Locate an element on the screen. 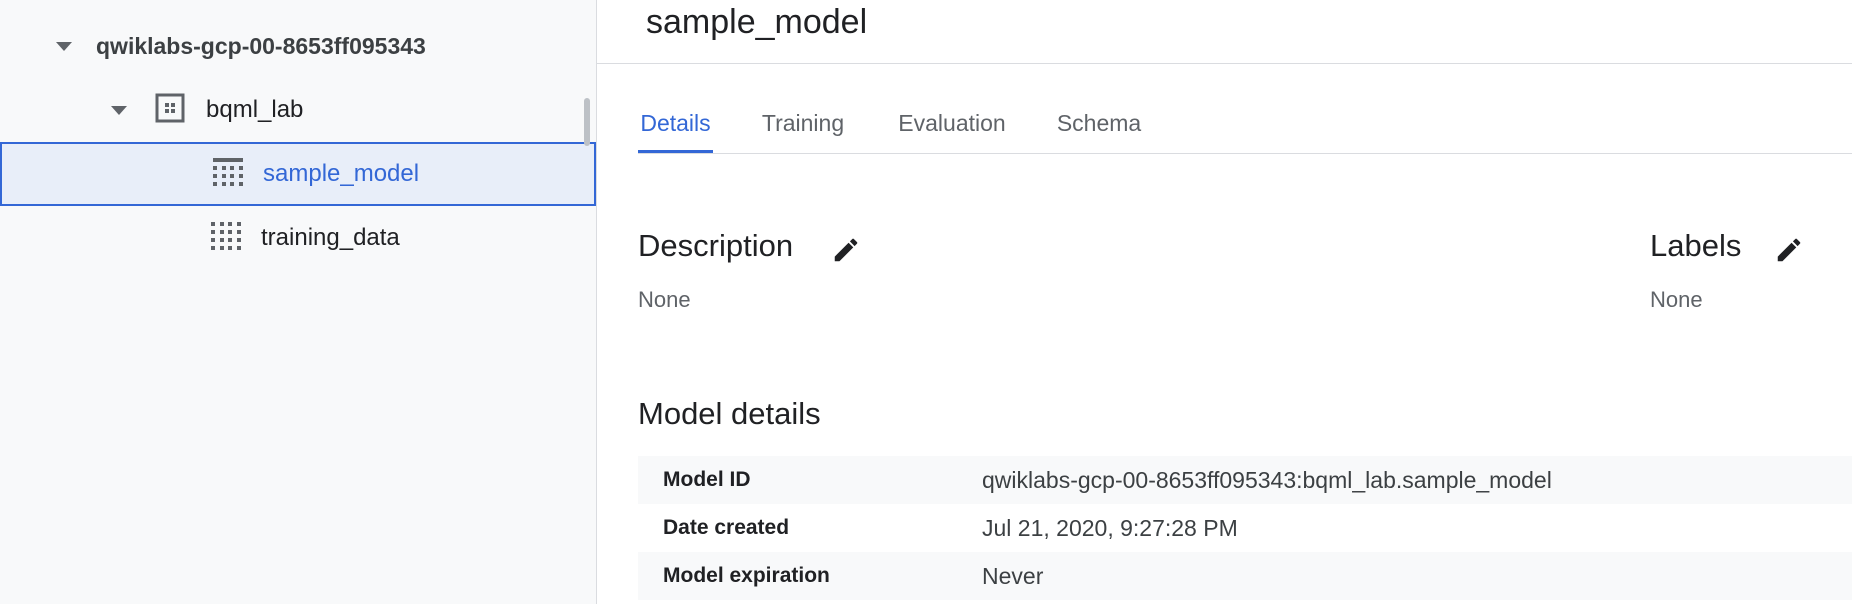 Image resolution: width=1852 pixels, height=604 pixels. model-table-icon is located at coordinates (228, 174).